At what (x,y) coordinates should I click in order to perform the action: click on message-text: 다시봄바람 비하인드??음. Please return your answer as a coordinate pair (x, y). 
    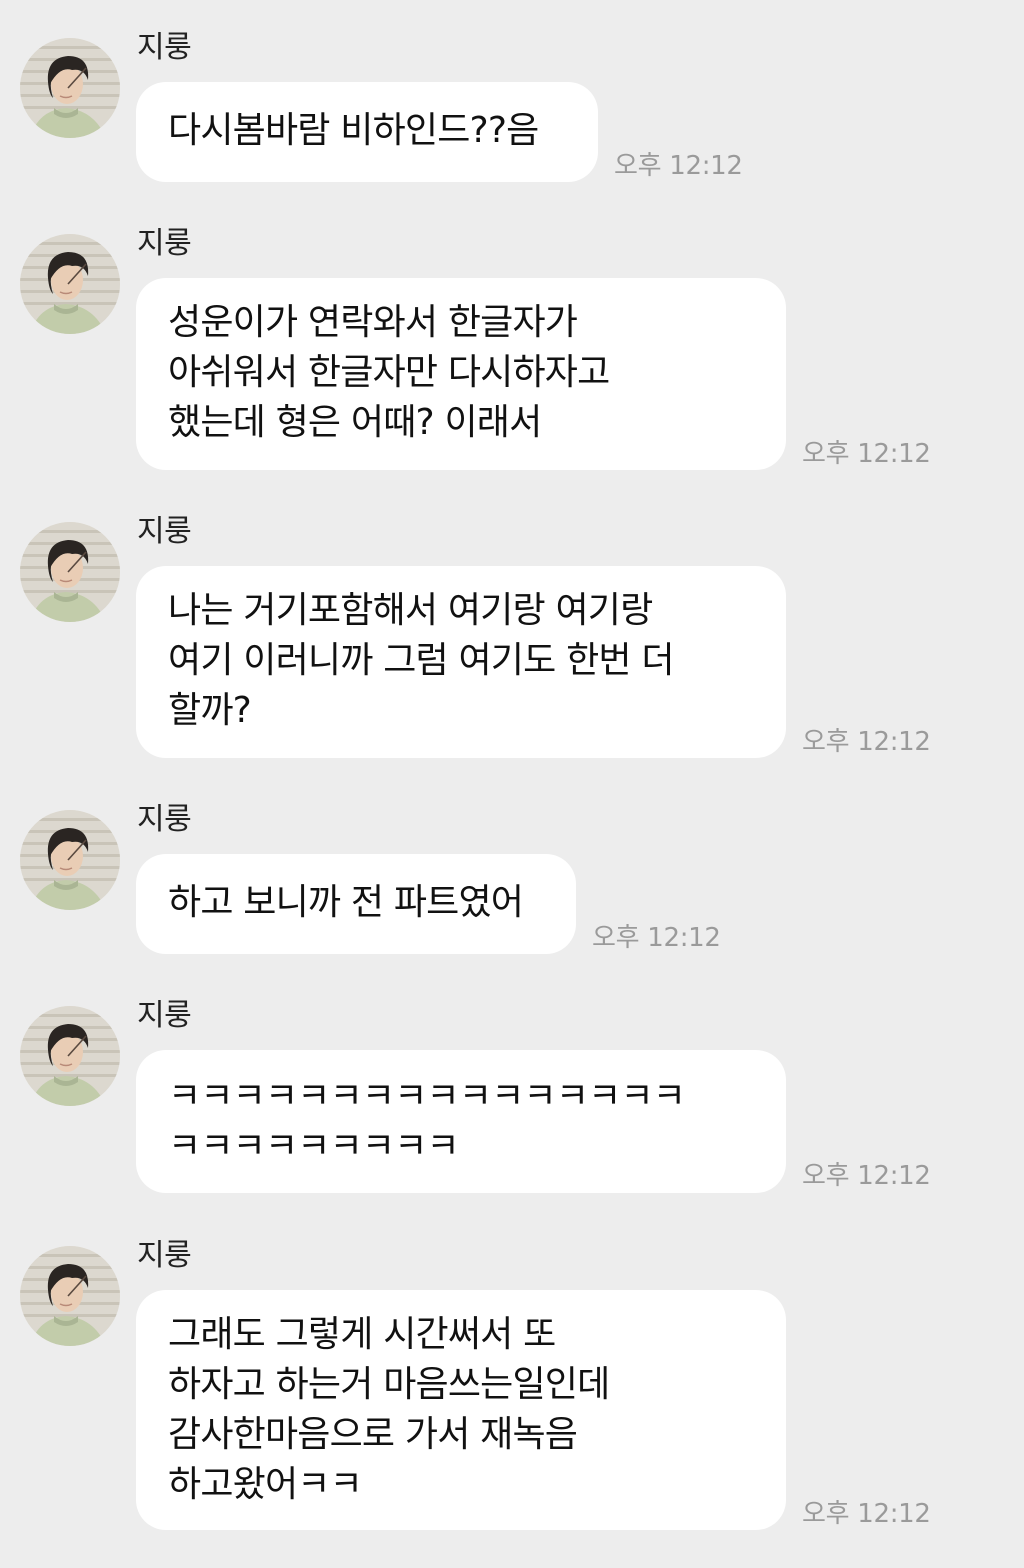
    Looking at the image, I should click on (353, 130).